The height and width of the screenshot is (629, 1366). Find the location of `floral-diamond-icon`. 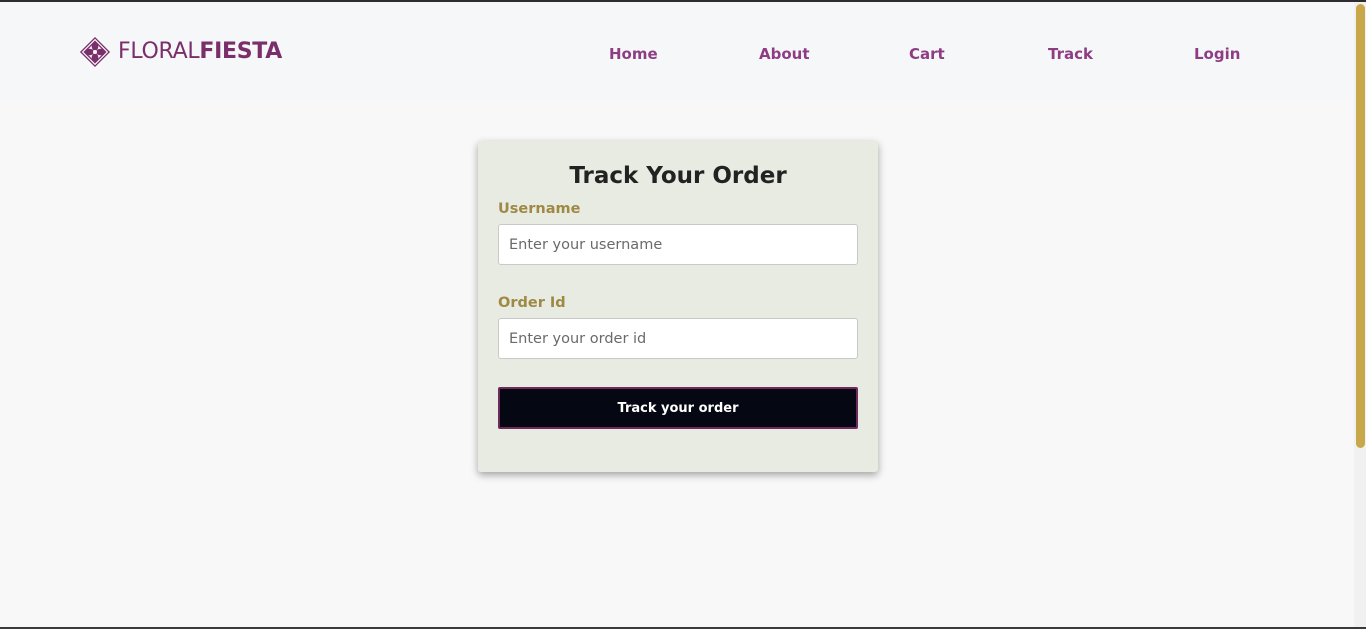

floral-diamond-icon is located at coordinates (95, 52).